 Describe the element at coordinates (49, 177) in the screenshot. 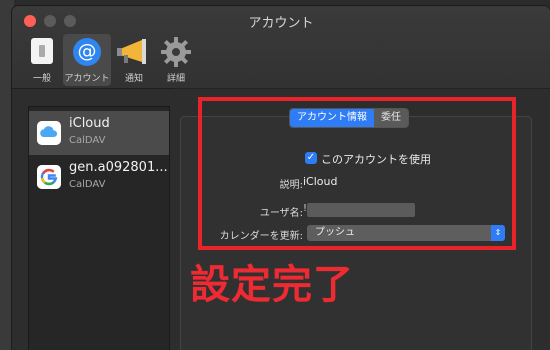

I see `google-icon` at that location.